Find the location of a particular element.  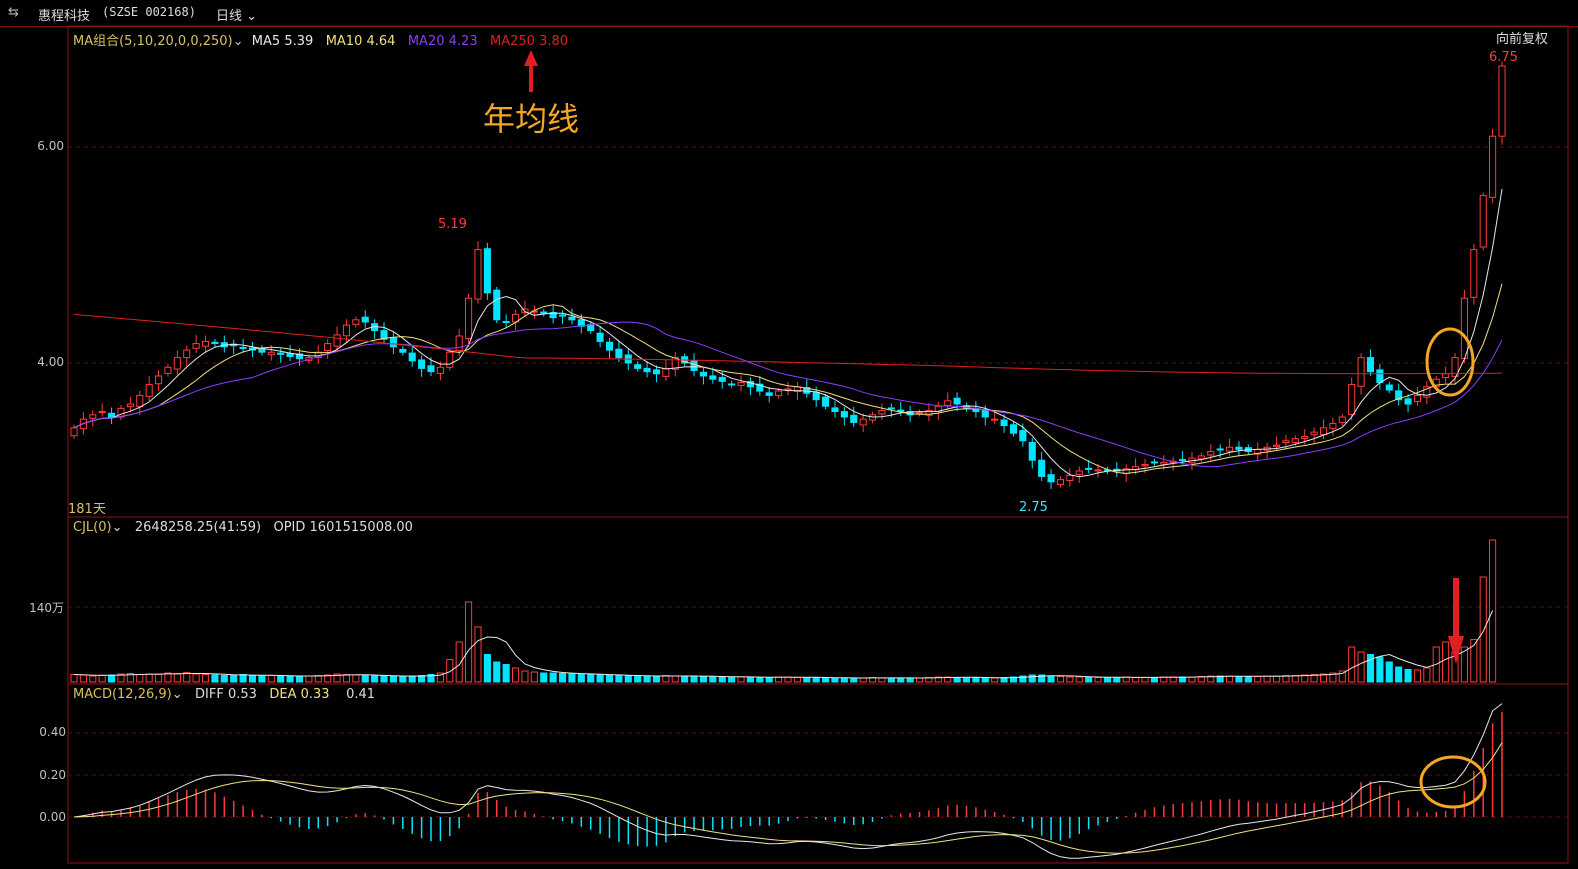

volume-title: CJL(0) is located at coordinates (92, 527).